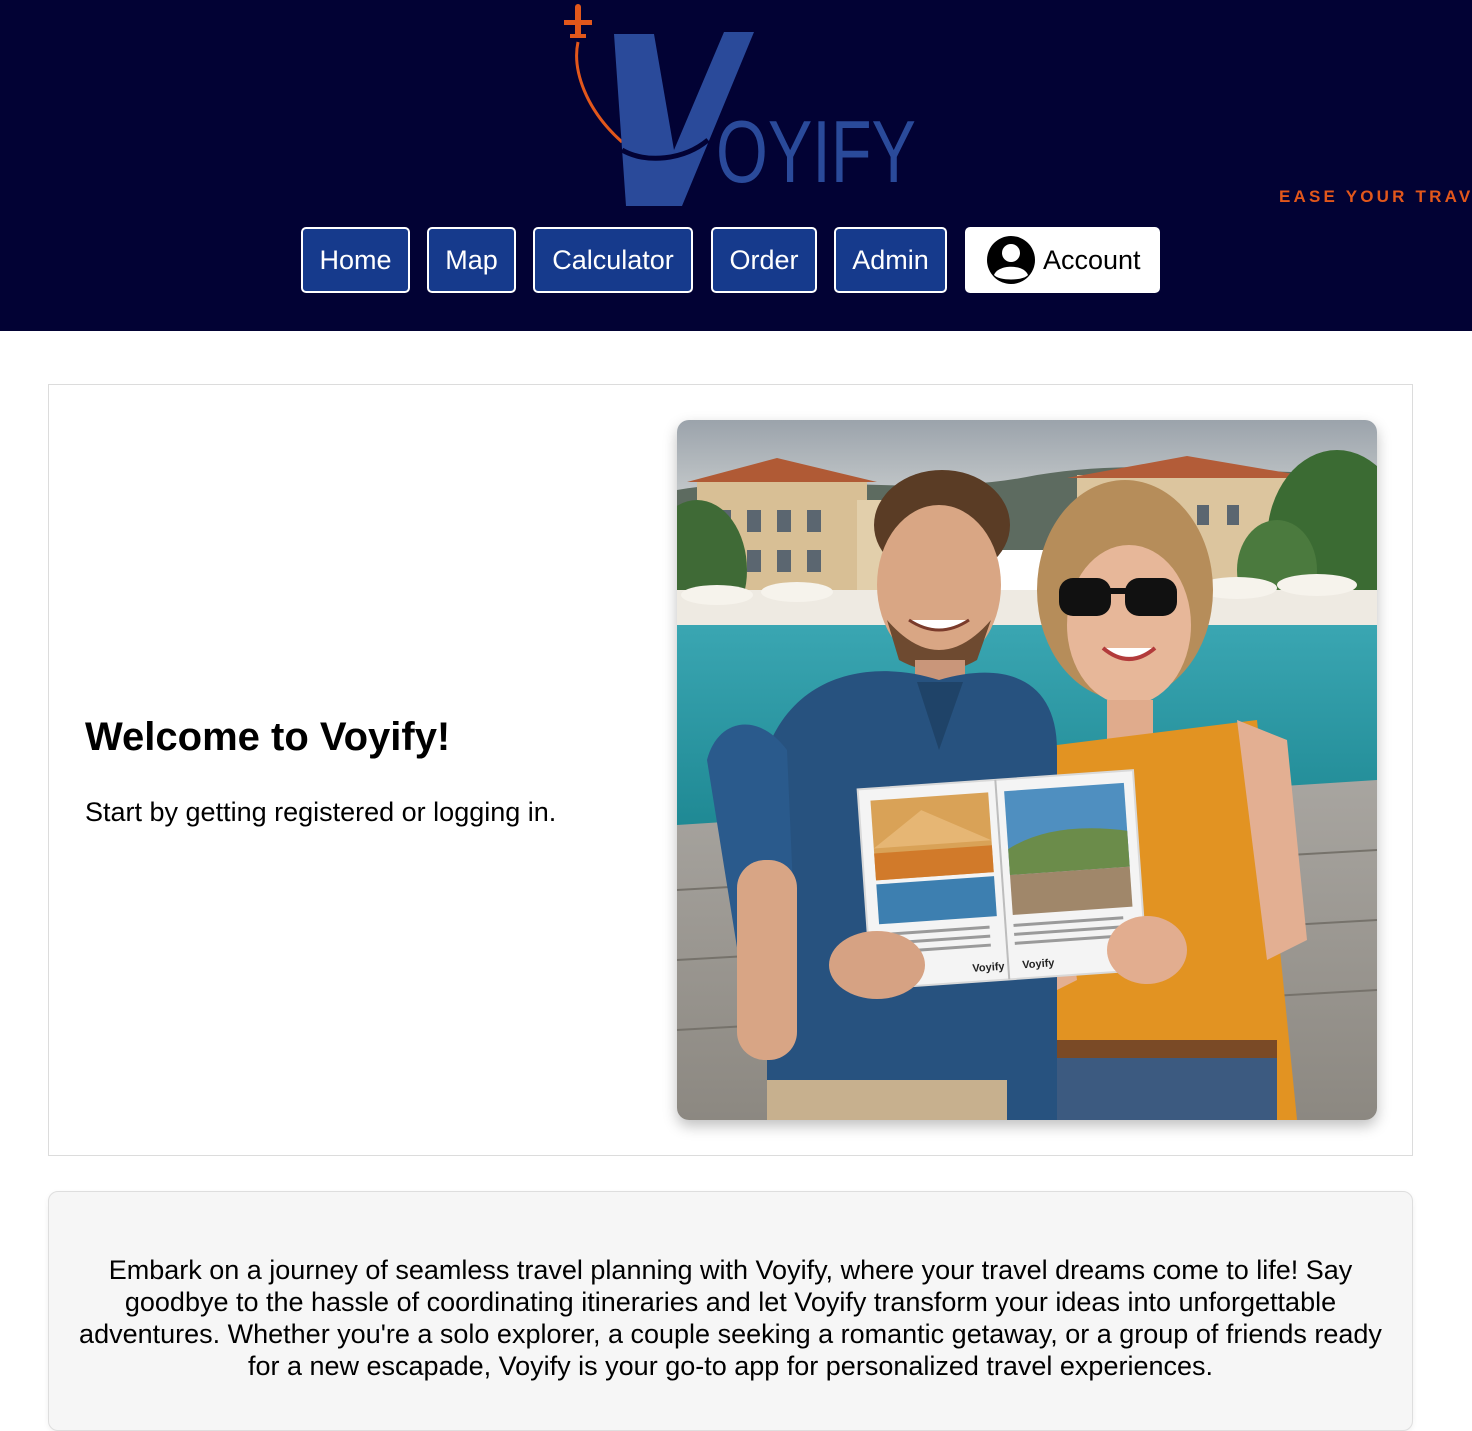 The width and height of the screenshot is (1472, 1431). I want to click on account-label: Account, so click(1092, 259).